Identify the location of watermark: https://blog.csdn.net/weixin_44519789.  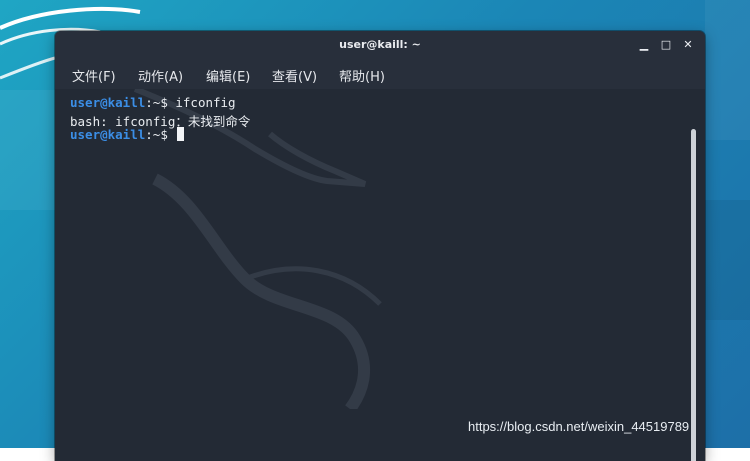
(579, 426).